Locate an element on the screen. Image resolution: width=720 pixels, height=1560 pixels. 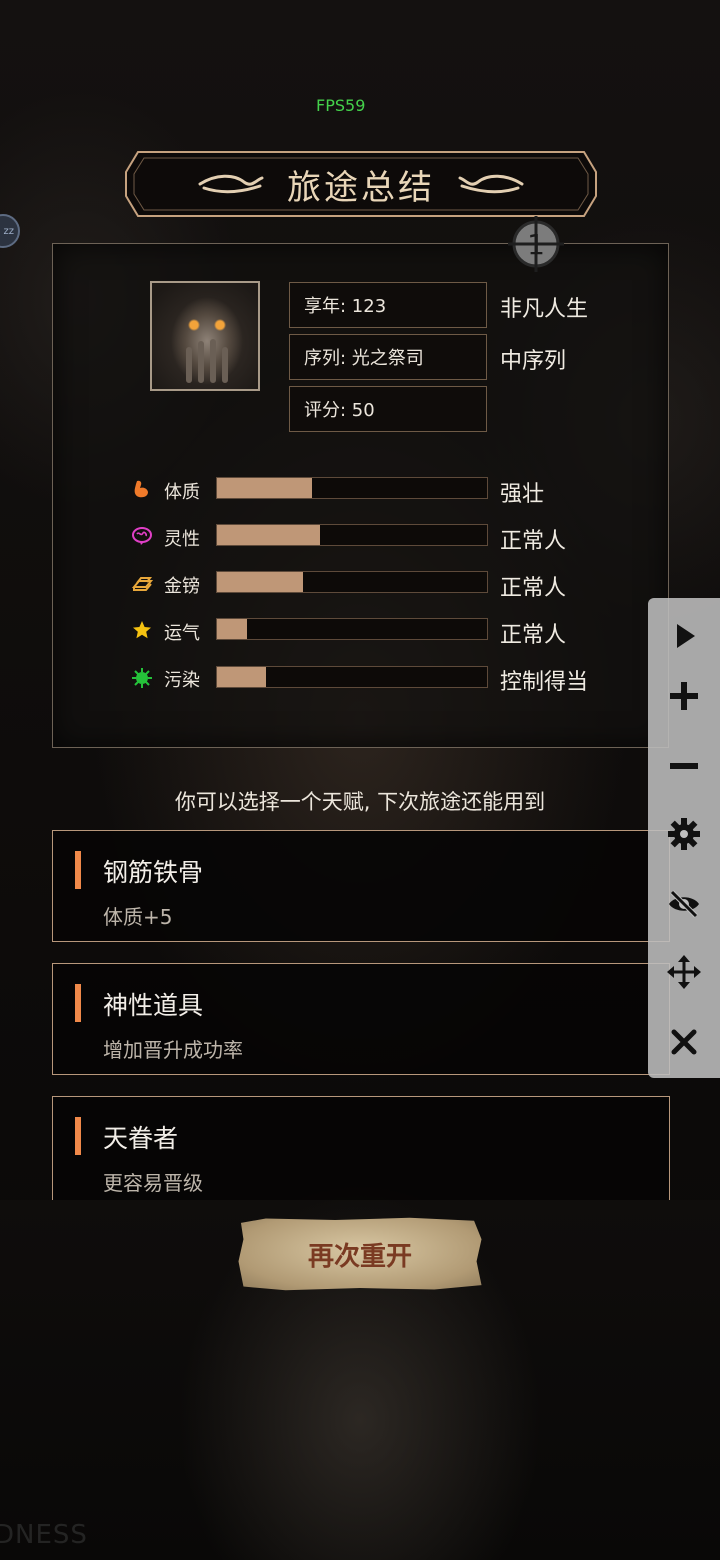
sequence-box: 序列: 光之祭司 is located at coordinates (388, 357).